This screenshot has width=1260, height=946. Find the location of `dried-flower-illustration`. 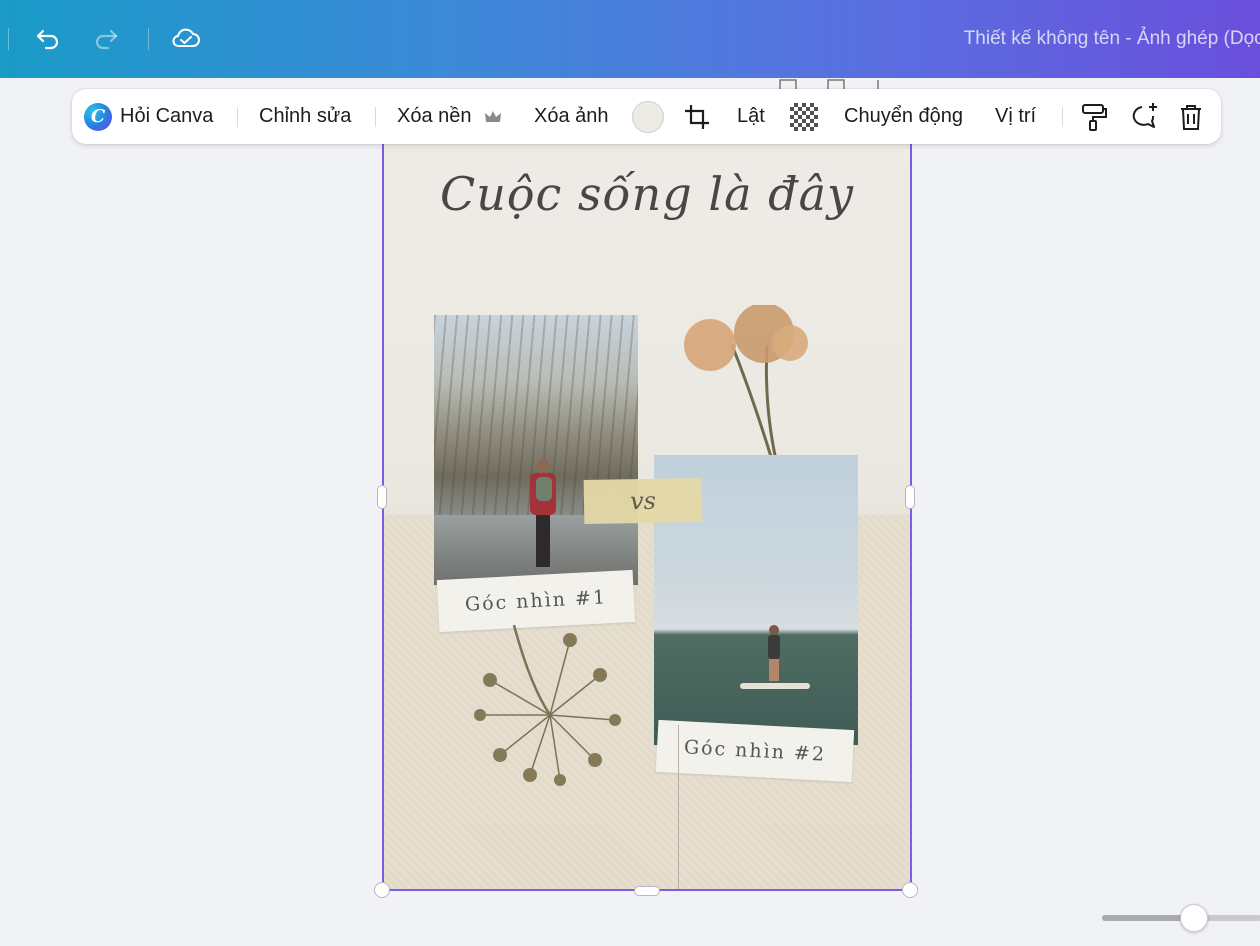

dried-flower-illustration is located at coordinates (742, 385).